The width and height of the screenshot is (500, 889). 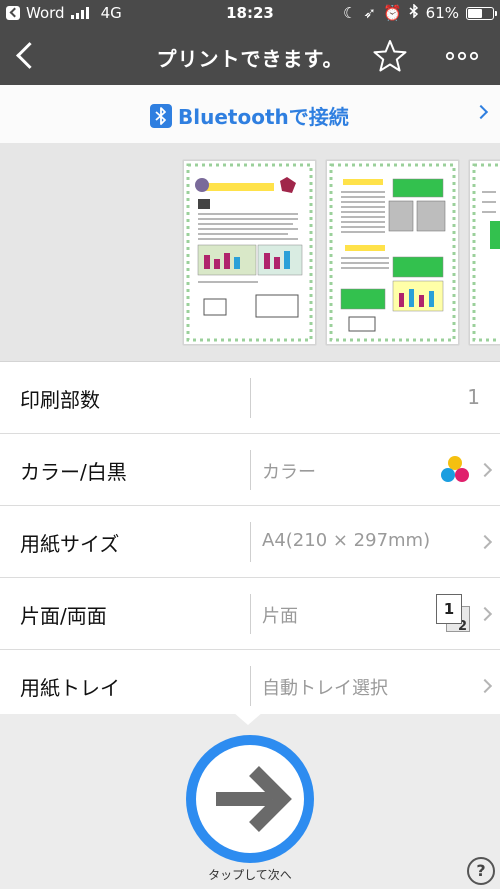 What do you see at coordinates (70, 688) in the screenshot?
I see `paper-tray-label: 用紙トレイ` at bounding box center [70, 688].